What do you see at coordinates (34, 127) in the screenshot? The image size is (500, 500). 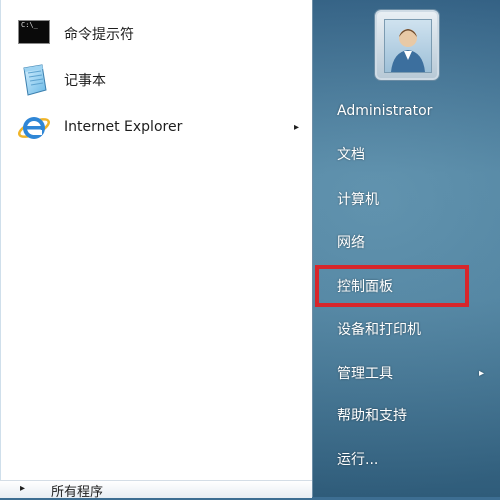 I see `internet-explorer-icon` at bounding box center [34, 127].